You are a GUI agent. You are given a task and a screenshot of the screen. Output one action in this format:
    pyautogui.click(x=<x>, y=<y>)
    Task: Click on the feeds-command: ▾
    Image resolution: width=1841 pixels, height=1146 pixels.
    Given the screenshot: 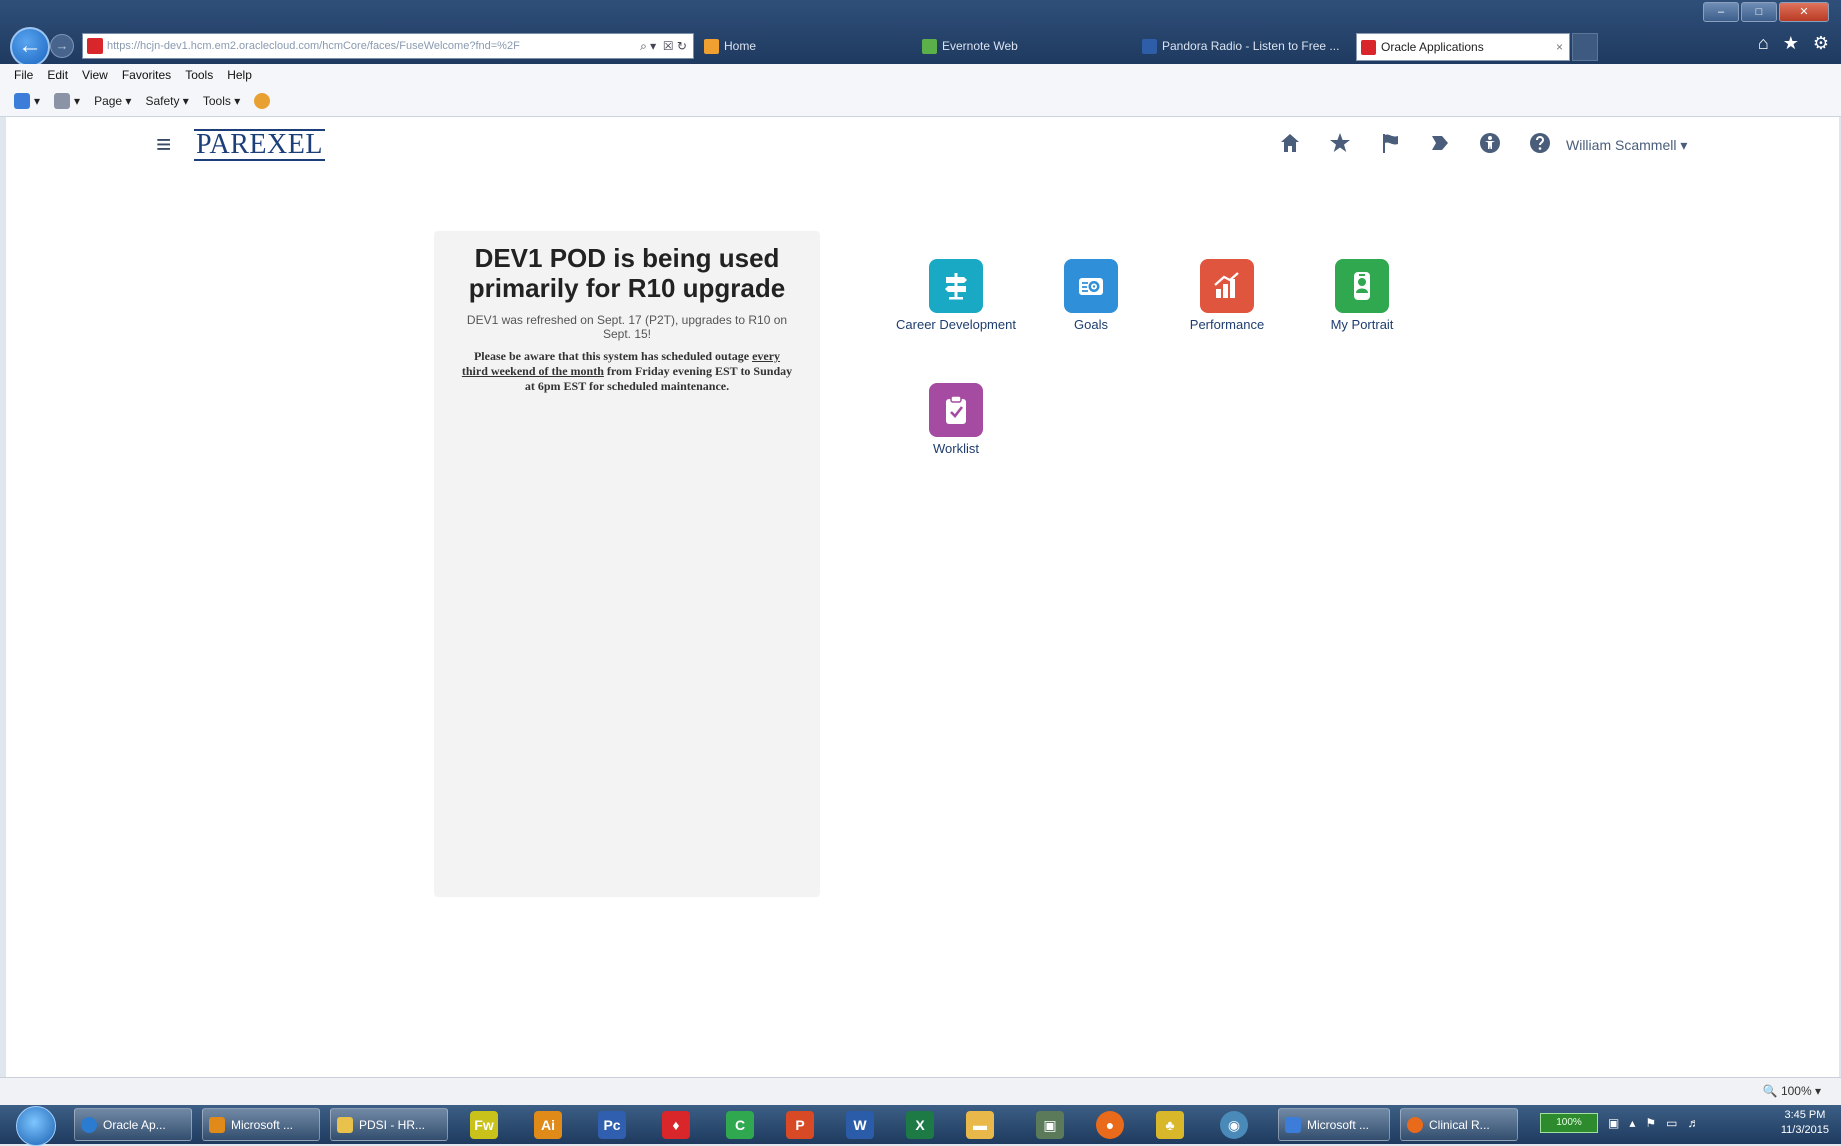 What is the action you would take?
    pyautogui.click(x=67, y=101)
    